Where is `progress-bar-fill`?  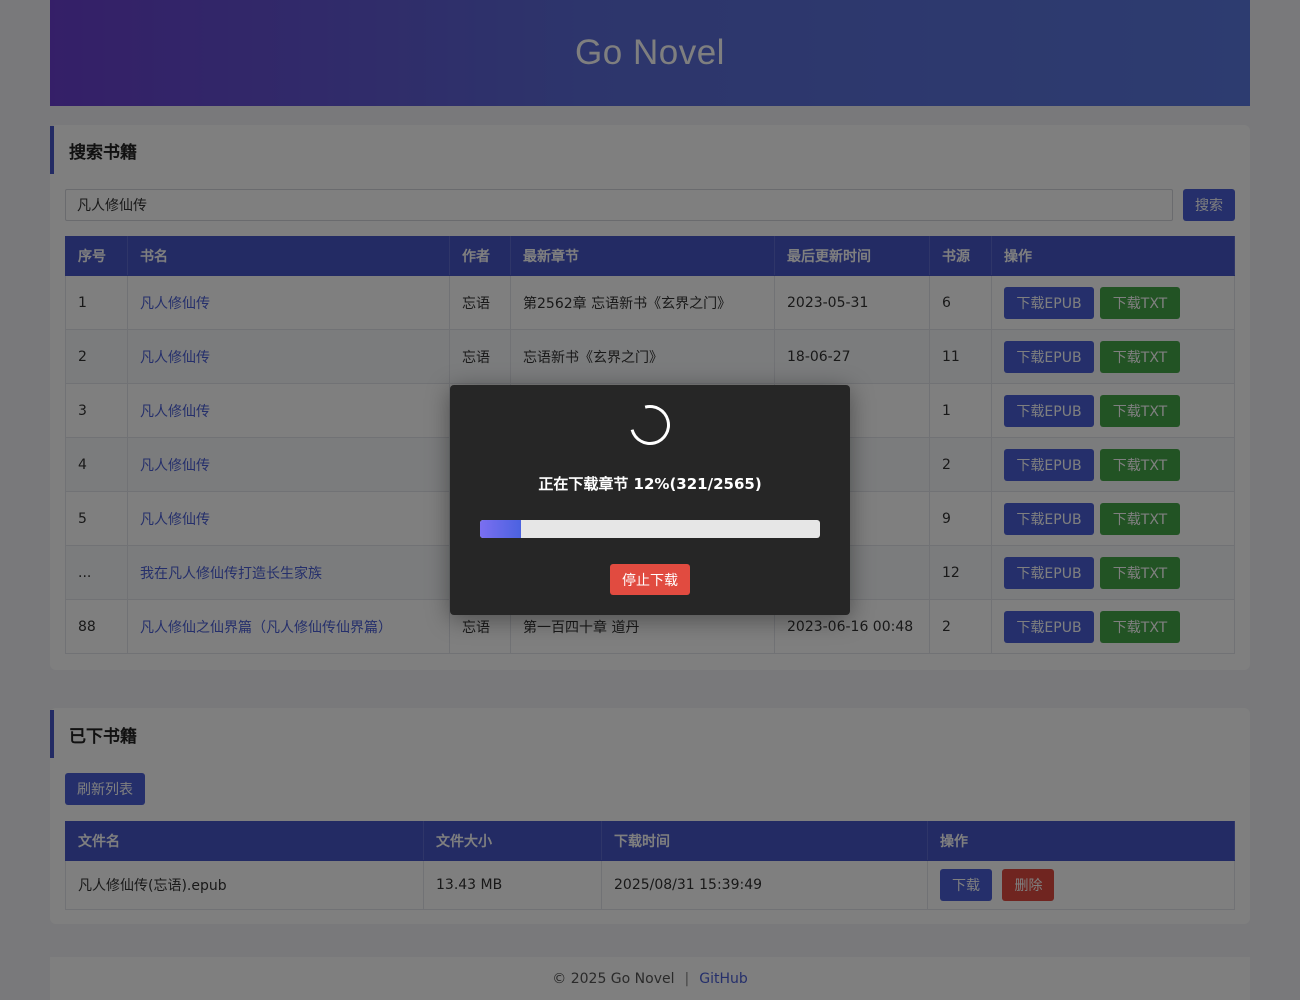 progress-bar-fill is located at coordinates (500, 529).